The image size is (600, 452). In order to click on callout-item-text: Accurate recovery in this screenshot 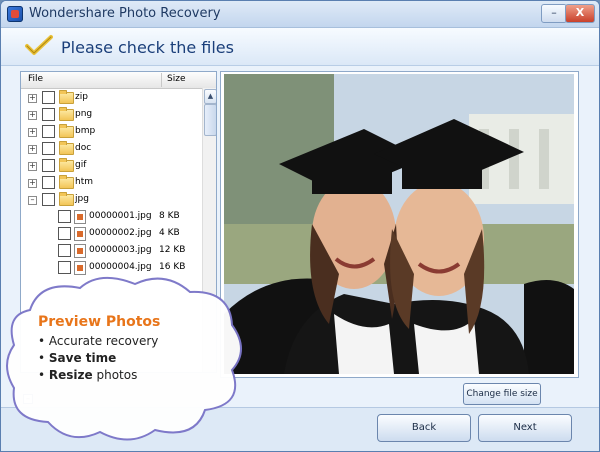, I will do `click(103, 341)`.